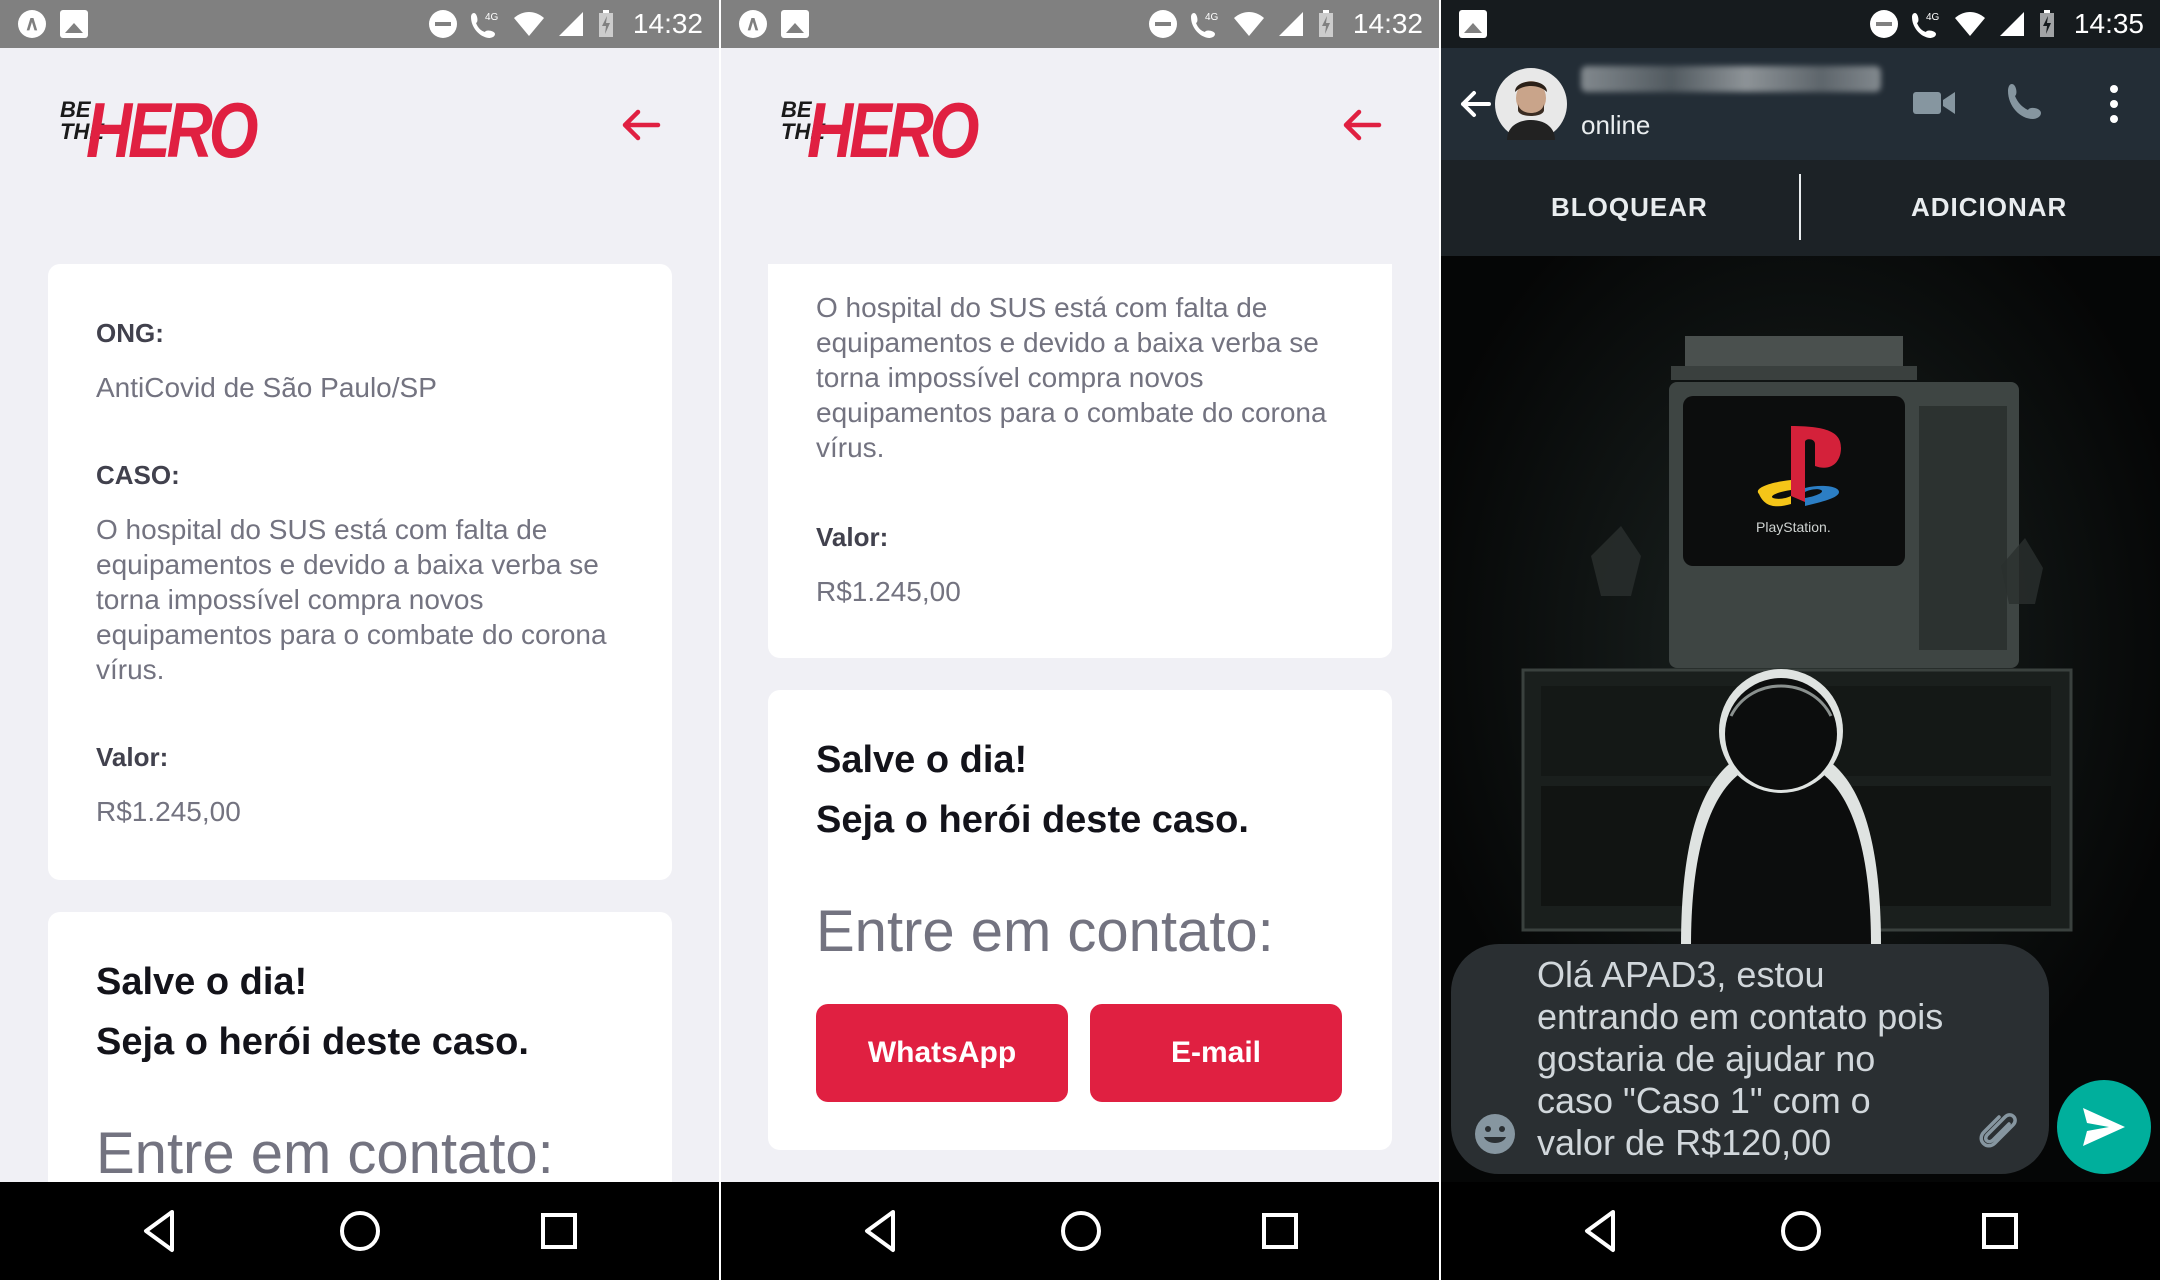  What do you see at coordinates (1989, 207) in the screenshot?
I see `add-contact-button: ADICIONAR` at bounding box center [1989, 207].